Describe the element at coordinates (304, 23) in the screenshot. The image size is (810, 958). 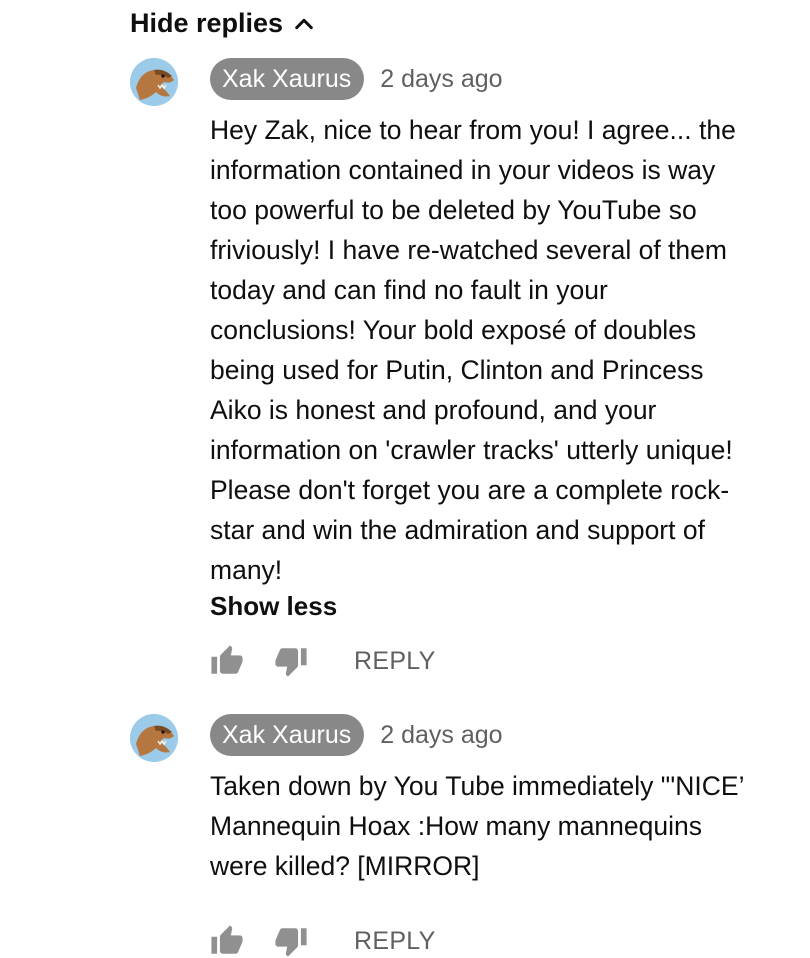
I see `chevron-up-icon` at that location.